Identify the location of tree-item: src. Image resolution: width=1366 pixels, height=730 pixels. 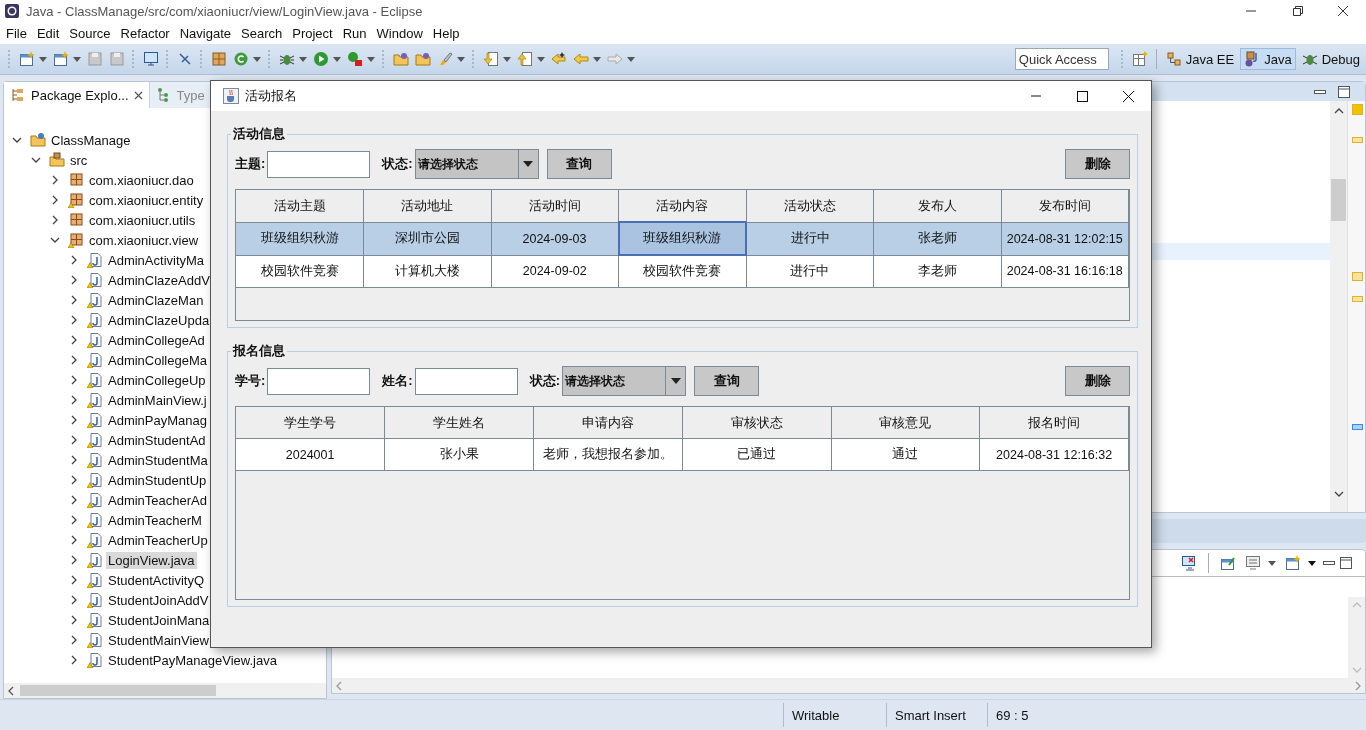
(79, 160).